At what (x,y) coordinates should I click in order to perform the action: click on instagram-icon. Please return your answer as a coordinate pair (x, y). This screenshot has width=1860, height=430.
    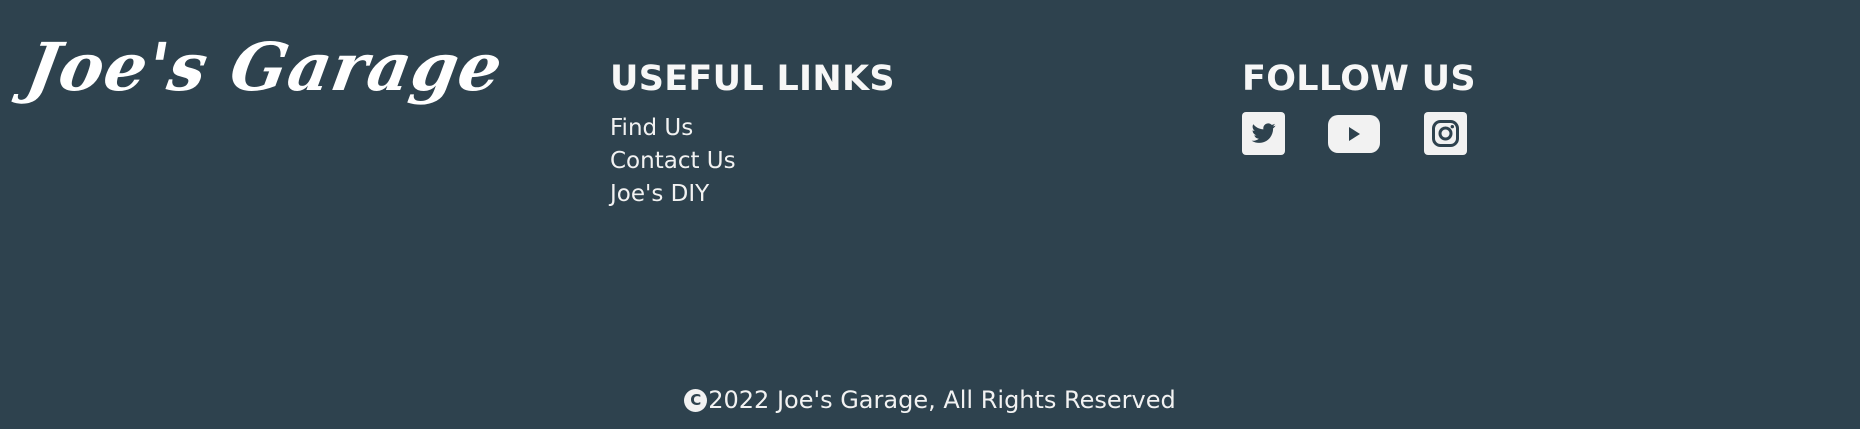
    Looking at the image, I should click on (1445, 133).